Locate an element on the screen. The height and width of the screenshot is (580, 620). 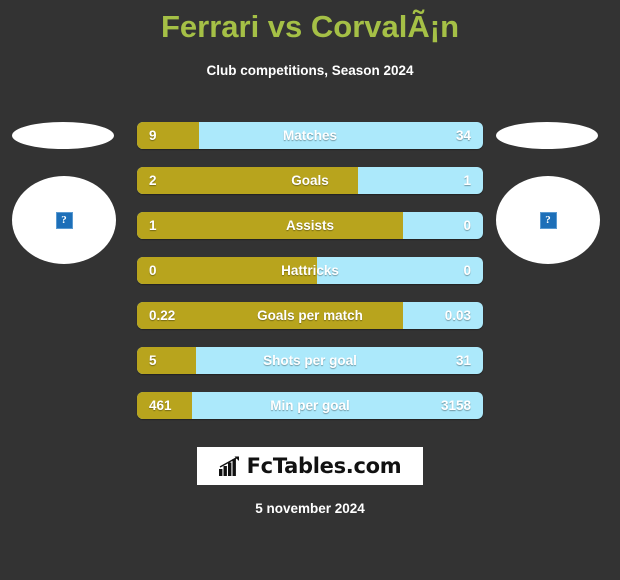
stat-label: Min per goal is located at coordinates (310, 405).